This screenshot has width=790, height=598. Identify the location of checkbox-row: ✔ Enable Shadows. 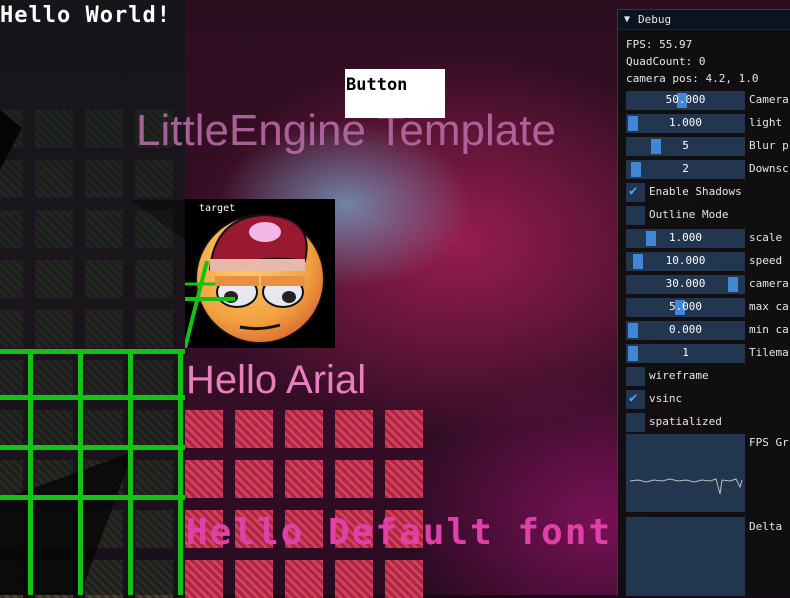
(708, 192).